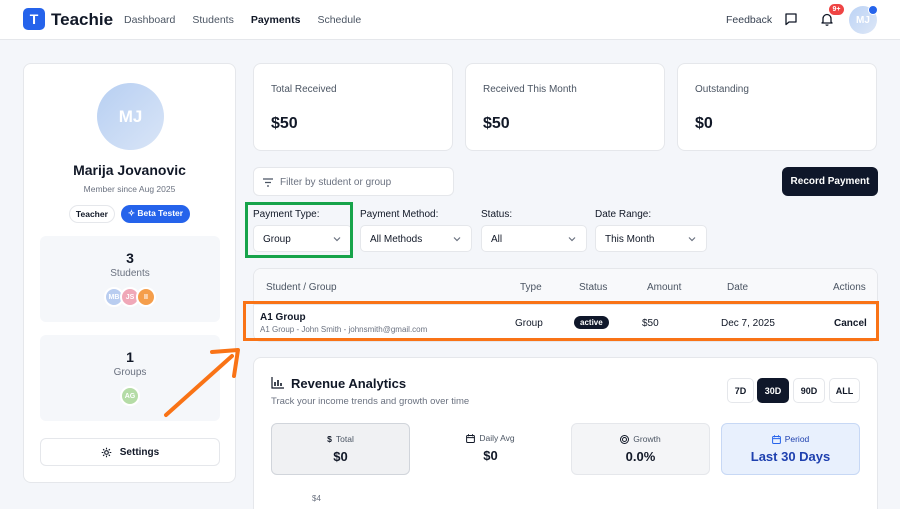 Image resolution: width=900 pixels, height=509 pixels. I want to click on chart-y-tick: $4, so click(316, 498).